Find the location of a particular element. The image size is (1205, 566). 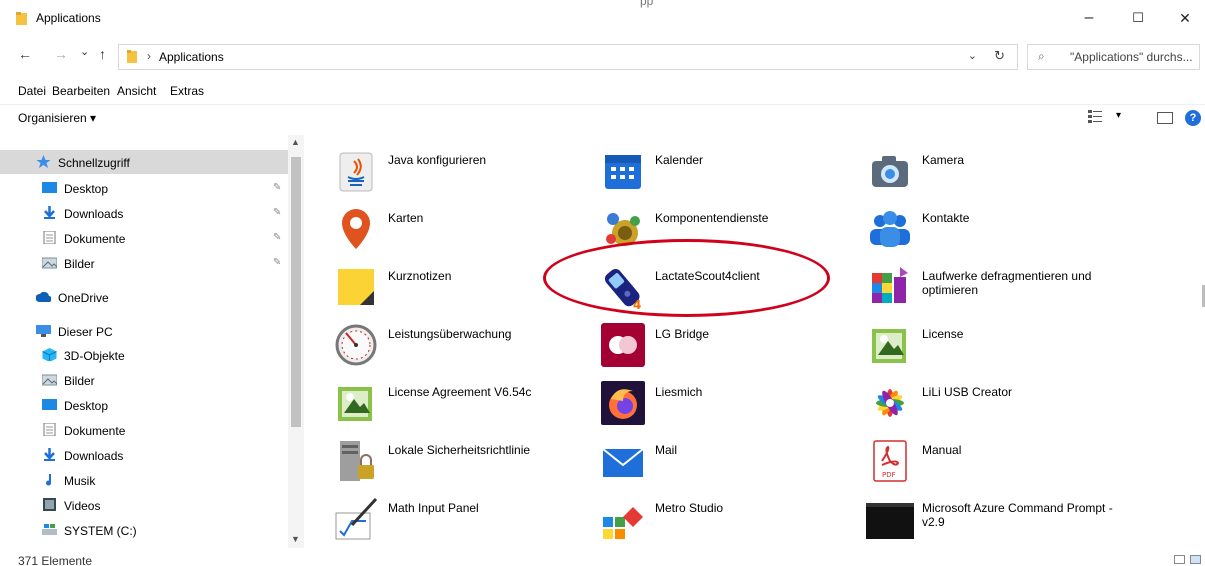

app-tile: Math Input Panel is located at coordinates (458, 517).